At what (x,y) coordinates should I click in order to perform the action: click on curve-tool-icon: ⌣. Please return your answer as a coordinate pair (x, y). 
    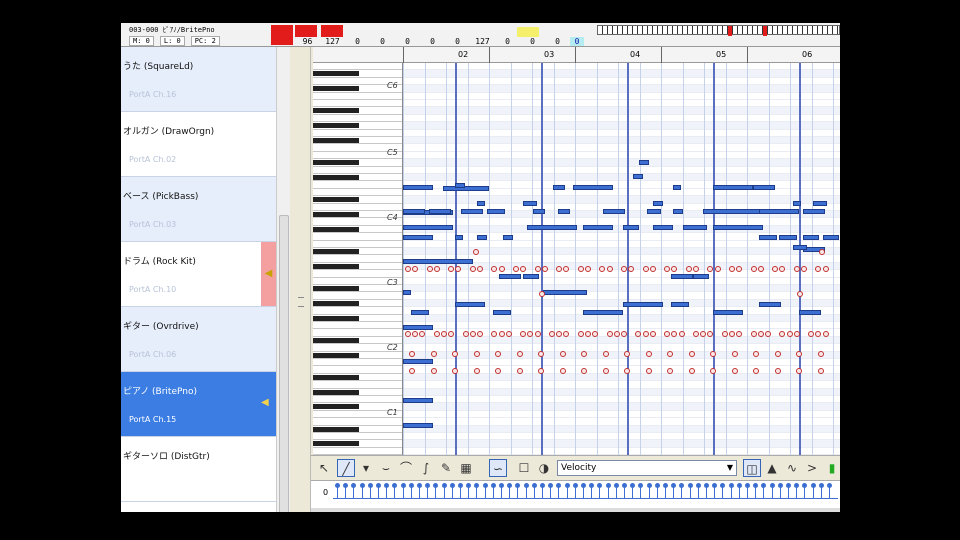
    Looking at the image, I should click on (386, 468).